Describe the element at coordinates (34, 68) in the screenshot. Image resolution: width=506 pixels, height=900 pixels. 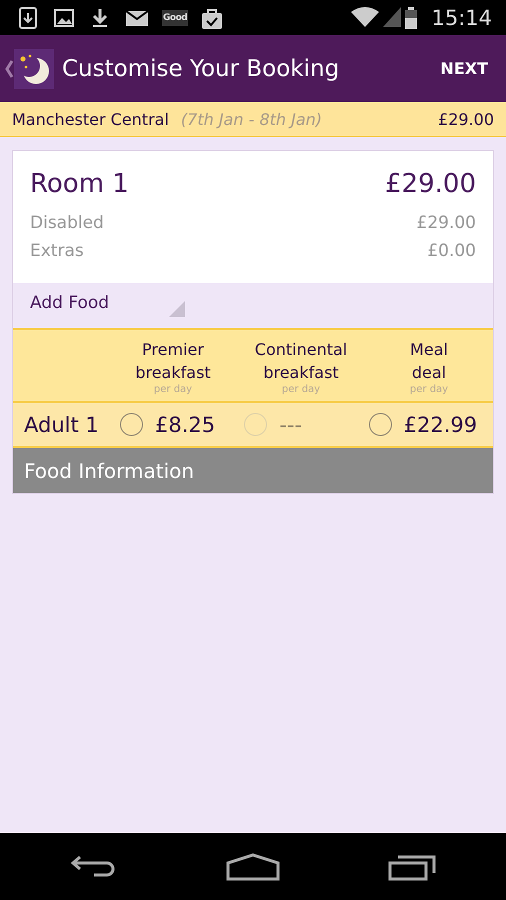
I see `moon-logo-icon` at that location.